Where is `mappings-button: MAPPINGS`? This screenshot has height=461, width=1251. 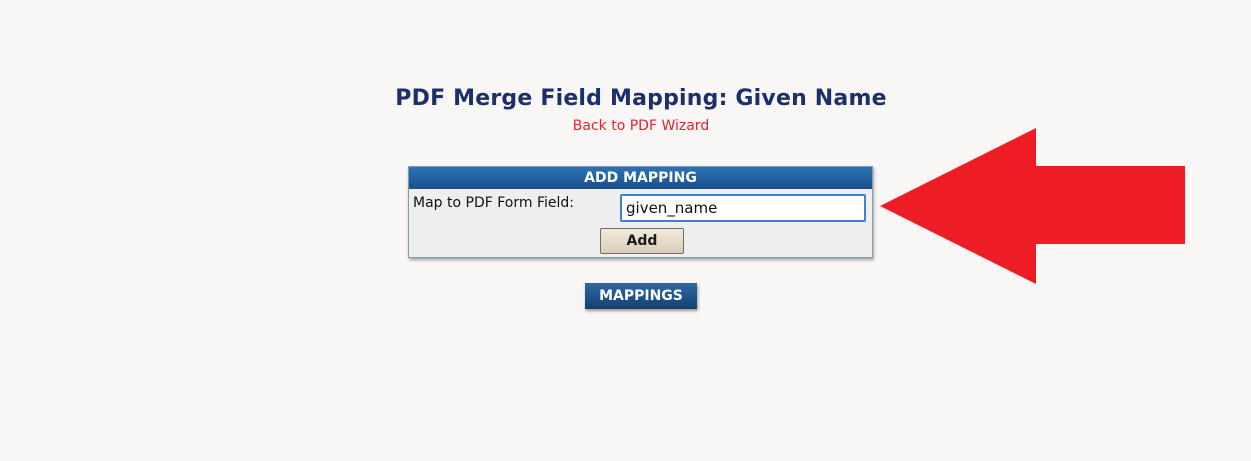
mappings-button: MAPPINGS is located at coordinates (641, 296).